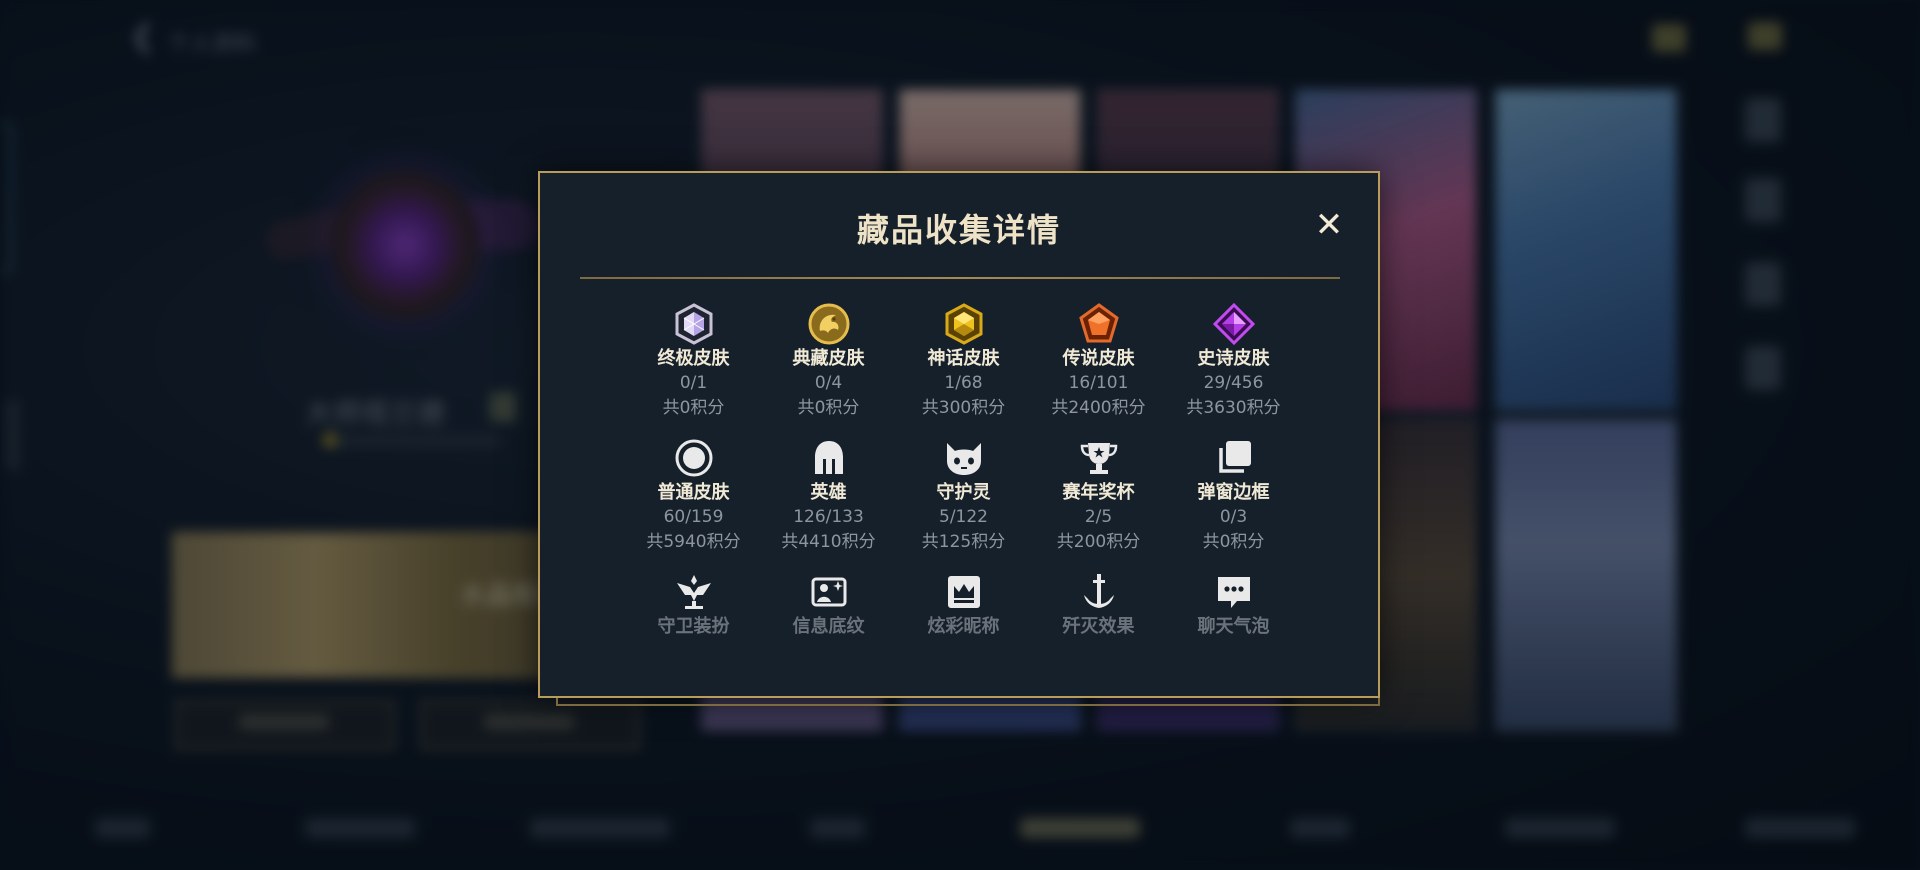 Image resolution: width=1920 pixels, height=870 pixels. I want to click on collection-item-companions: 守护灵 5/122 共125积分, so click(963, 496).